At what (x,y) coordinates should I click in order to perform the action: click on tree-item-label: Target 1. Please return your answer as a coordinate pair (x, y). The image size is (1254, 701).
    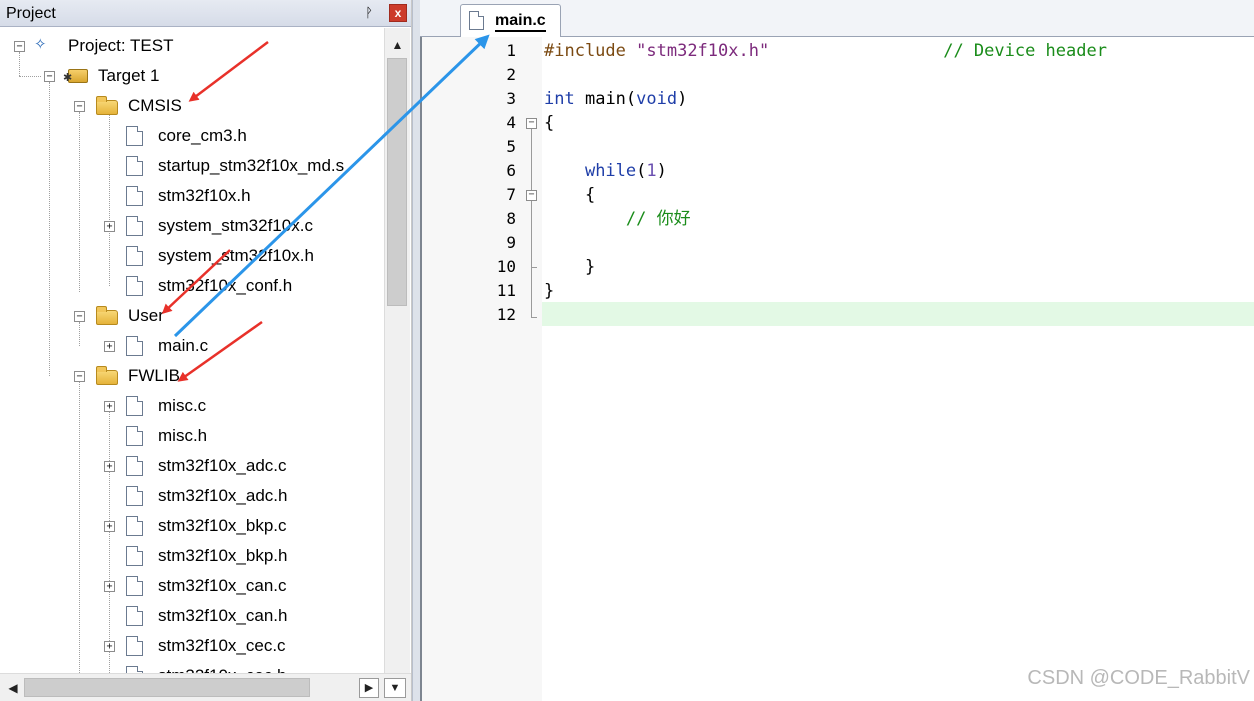
    Looking at the image, I should click on (129, 75).